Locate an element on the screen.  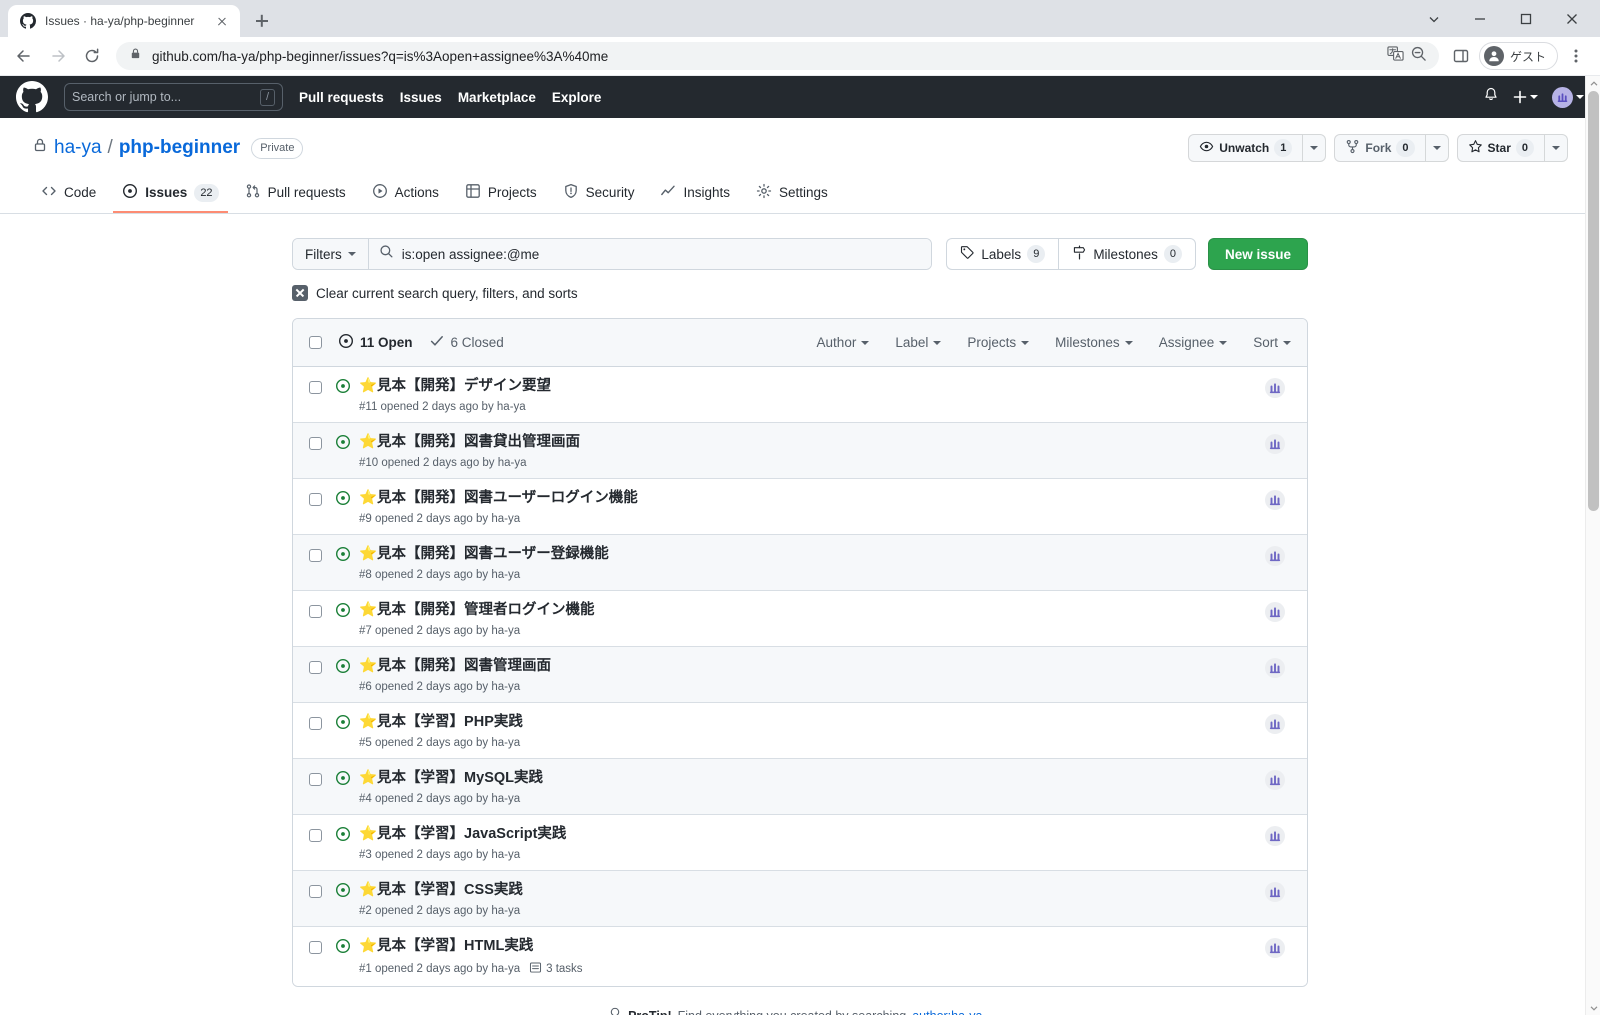
nav-pull-requests: Pull requests is located at coordinates (341, 97).